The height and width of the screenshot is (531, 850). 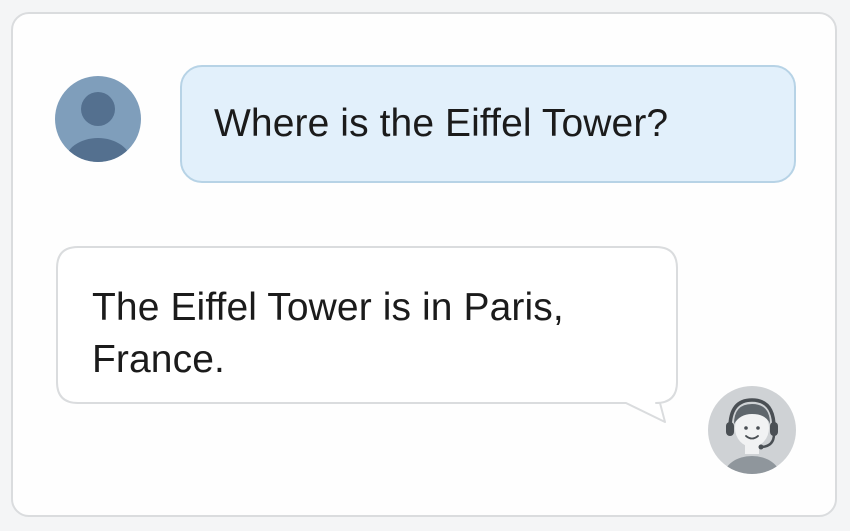 What do you see at coordinates (98, 119) in the screenshot?
I see `user-avatar-icon` at bounding box center [98, 119].